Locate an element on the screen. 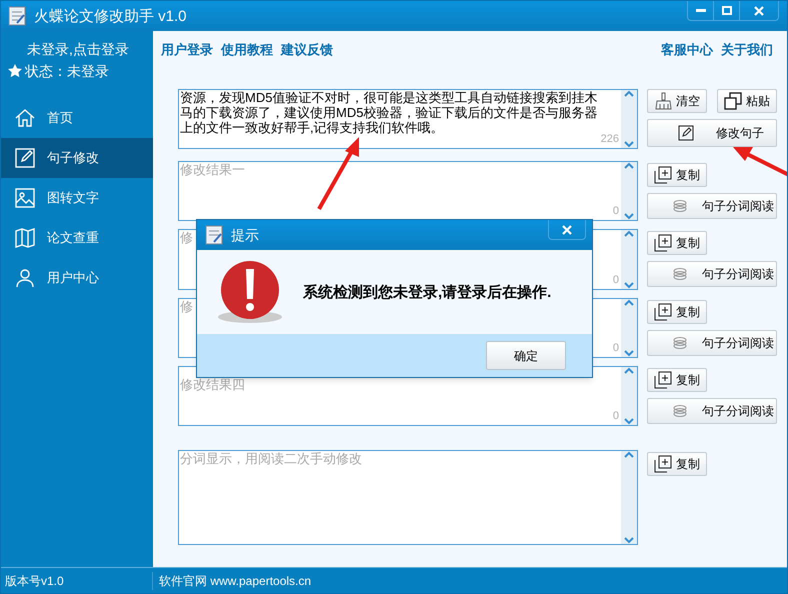  image-icon is located at coordinates (25, 198).